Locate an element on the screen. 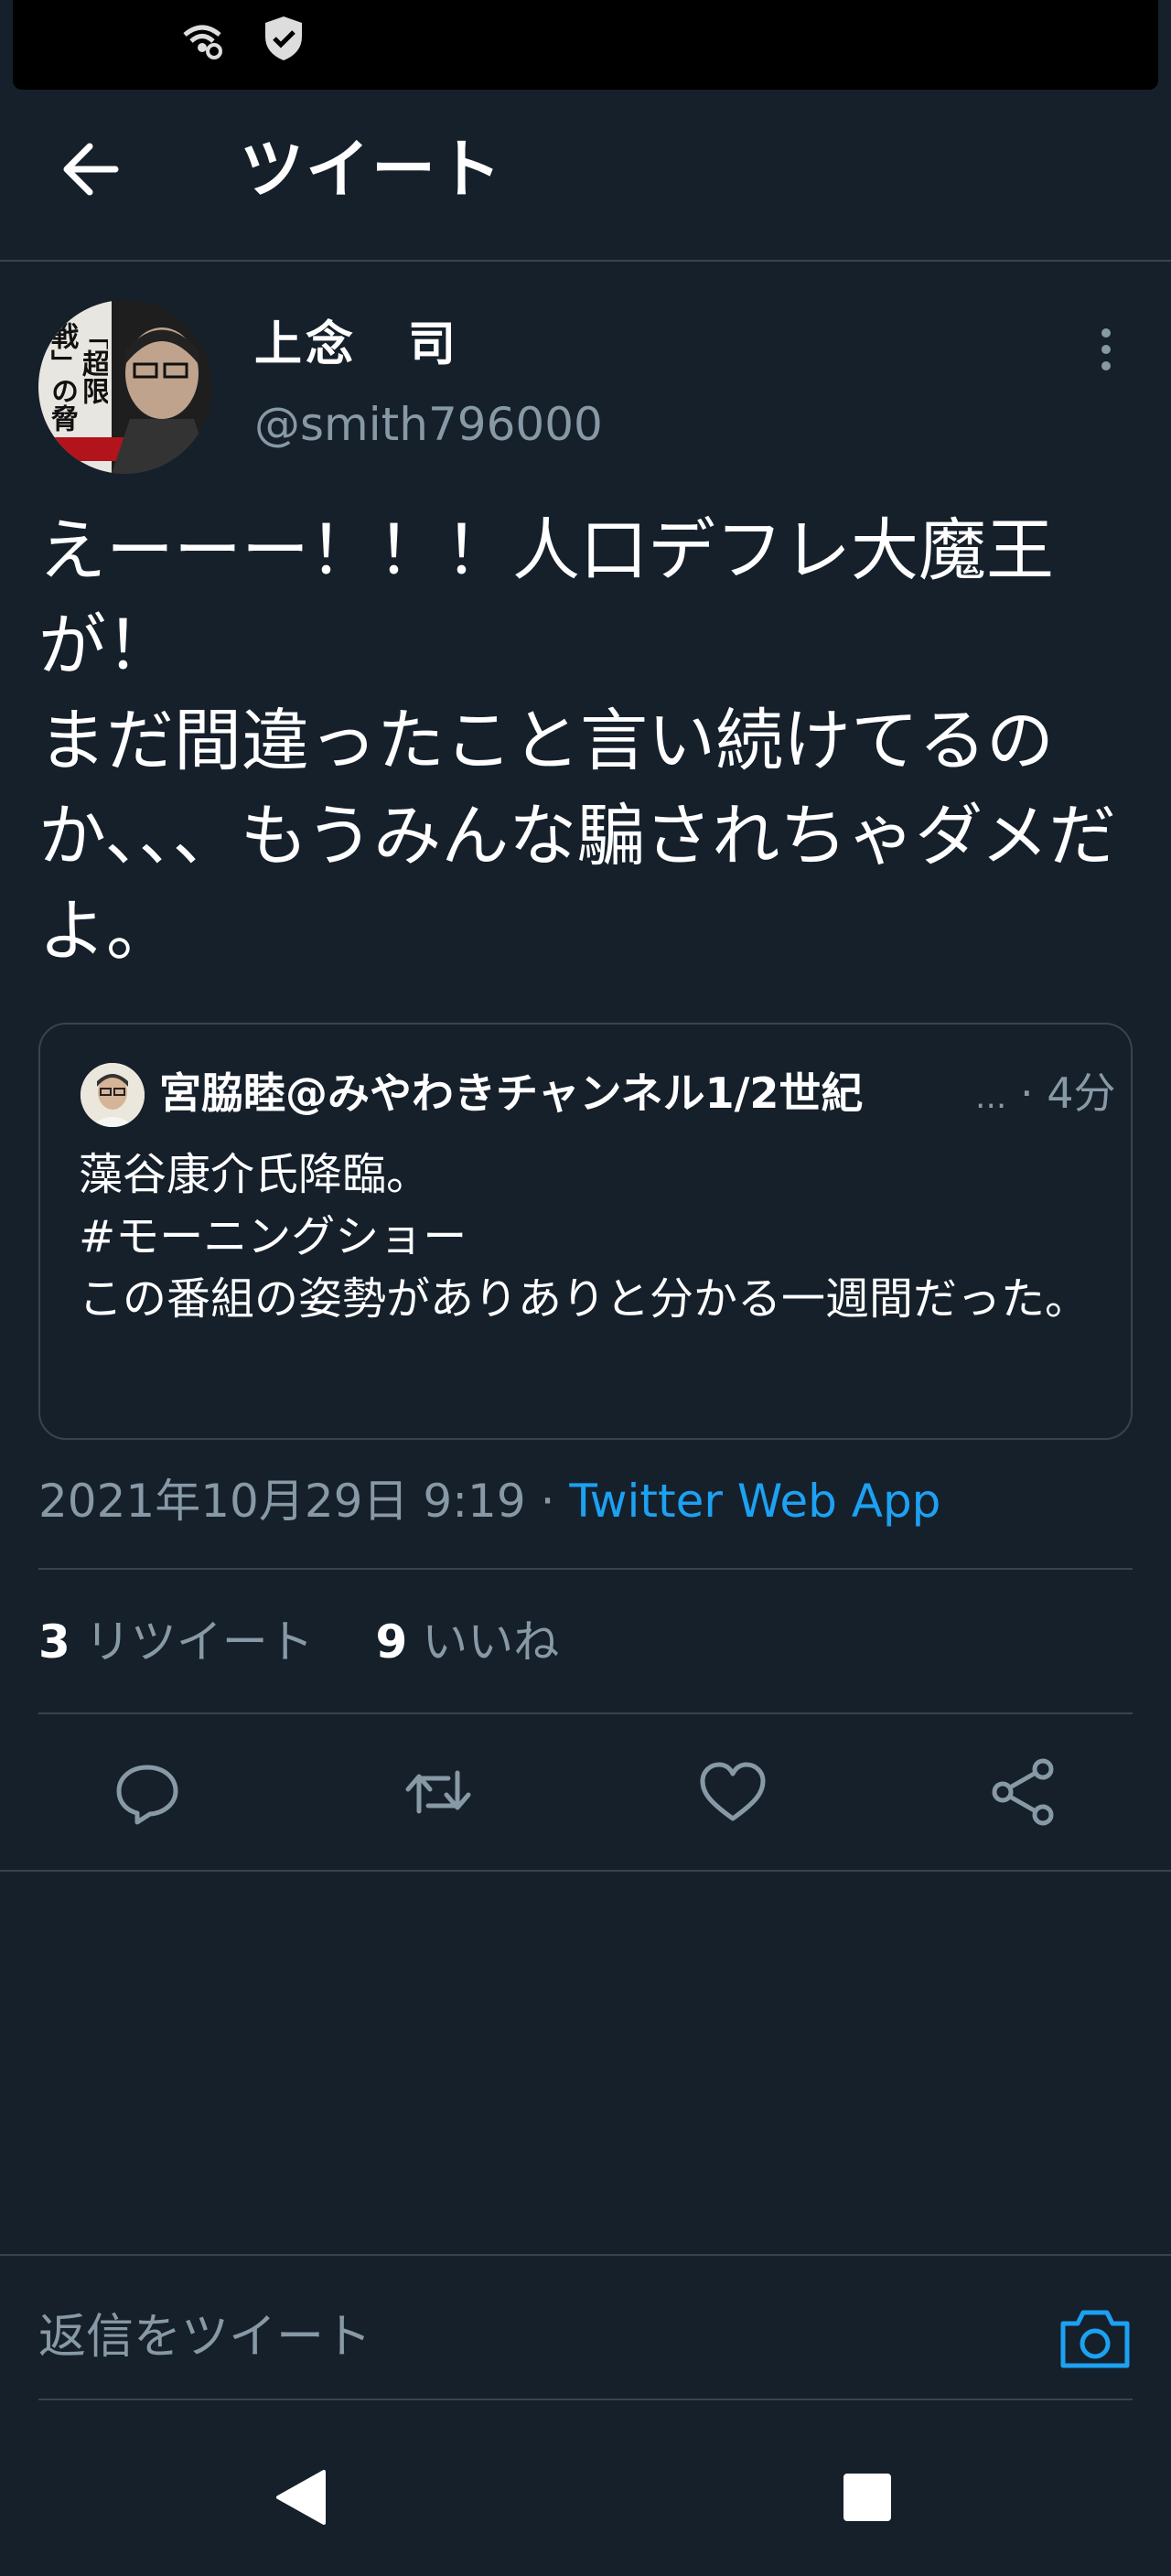 The width and height of the screenshot is (1171, 2576). retweets-stat: 3 リツイート is located at coordinates (176, 1642).